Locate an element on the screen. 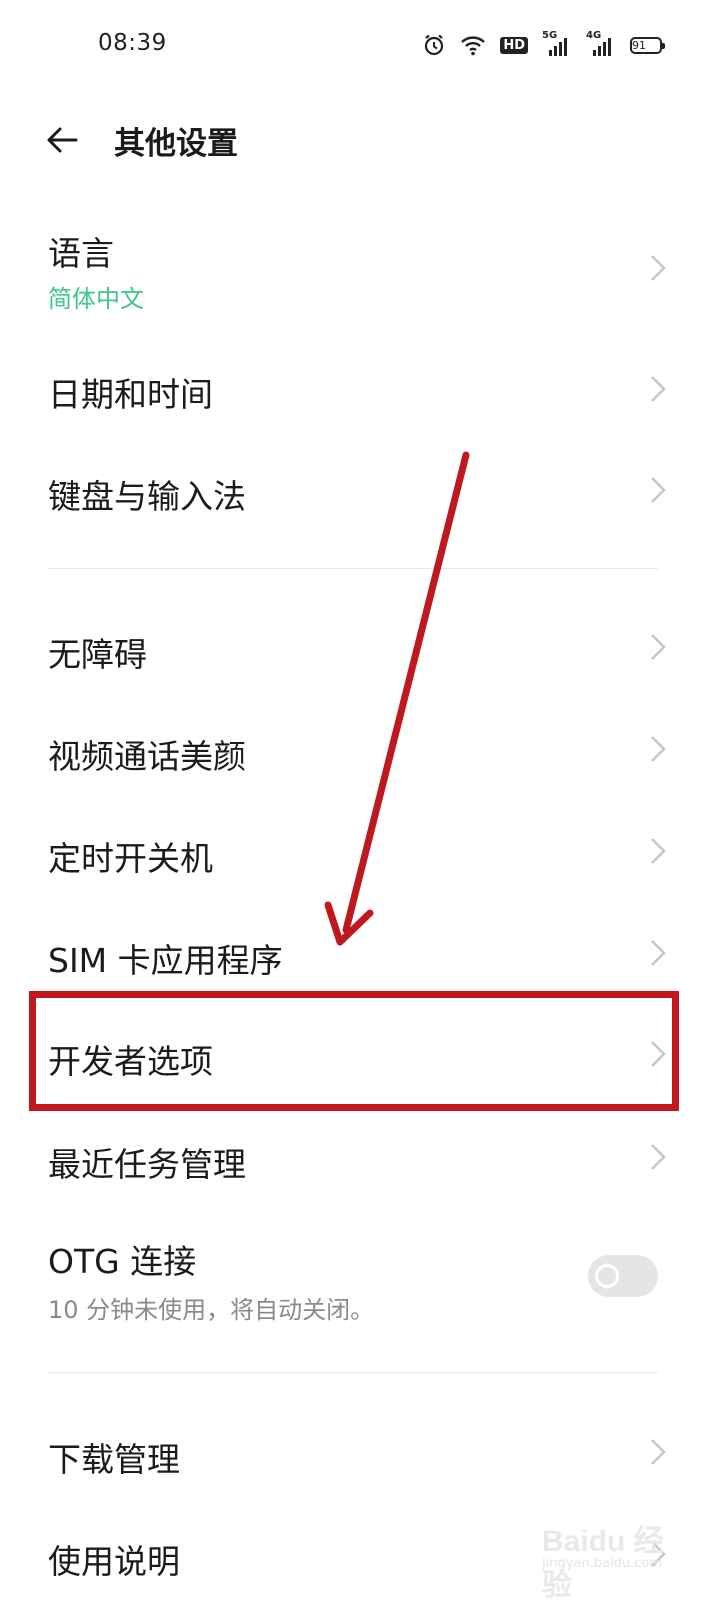 The height and width of the screenshot is (1604, 720). item-label: 无障碍 is located at coordinates (97, 654).